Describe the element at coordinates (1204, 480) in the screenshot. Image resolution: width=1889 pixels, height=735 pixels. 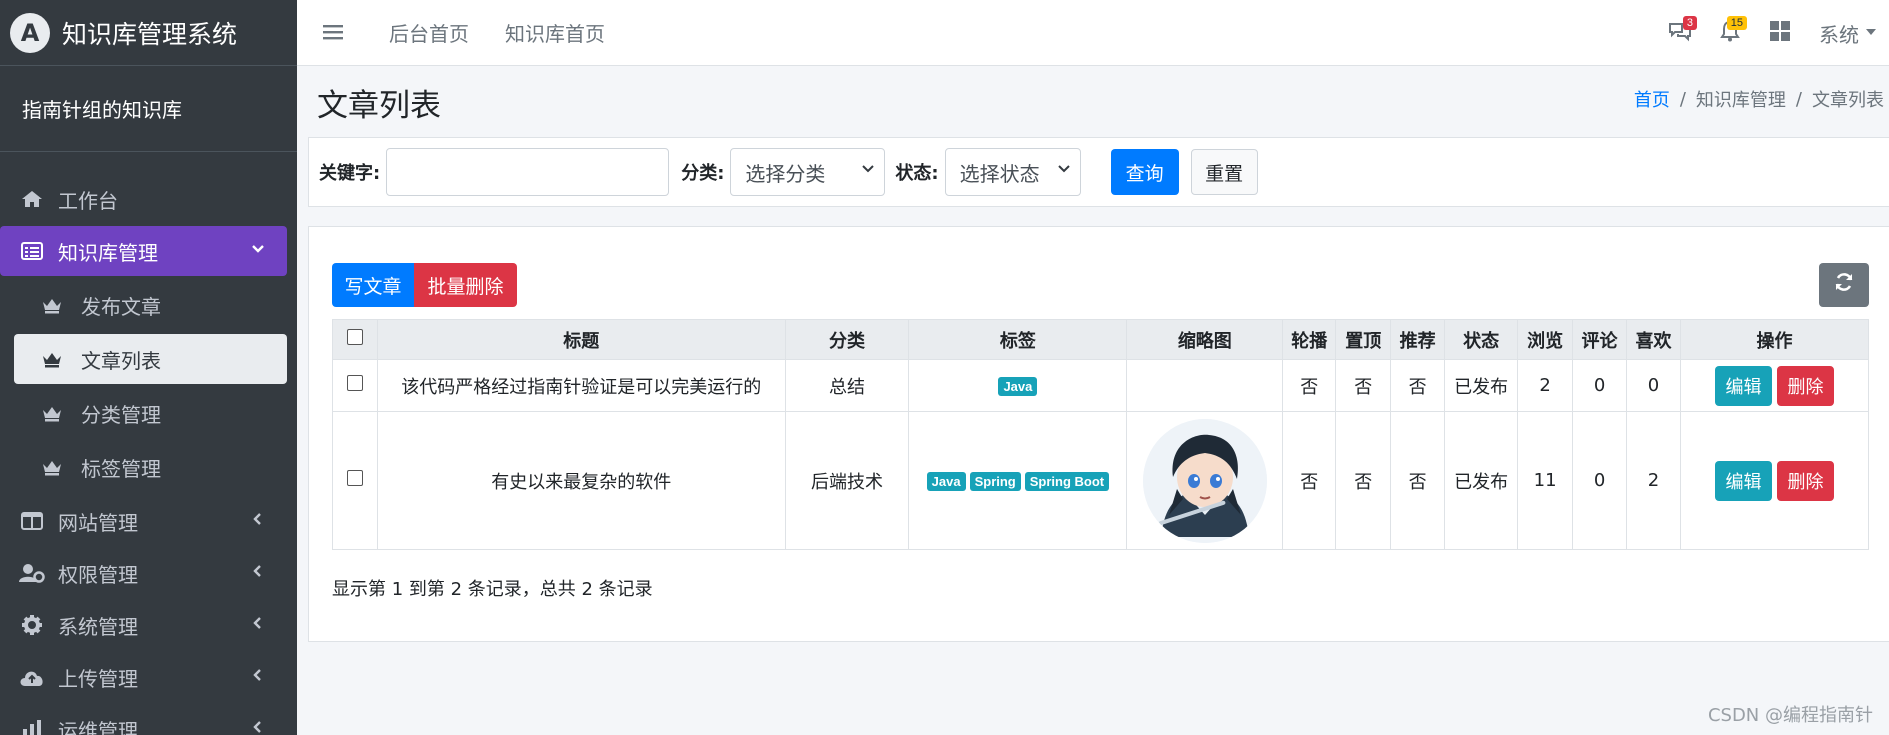
I see `thumbnail-image` at that location.